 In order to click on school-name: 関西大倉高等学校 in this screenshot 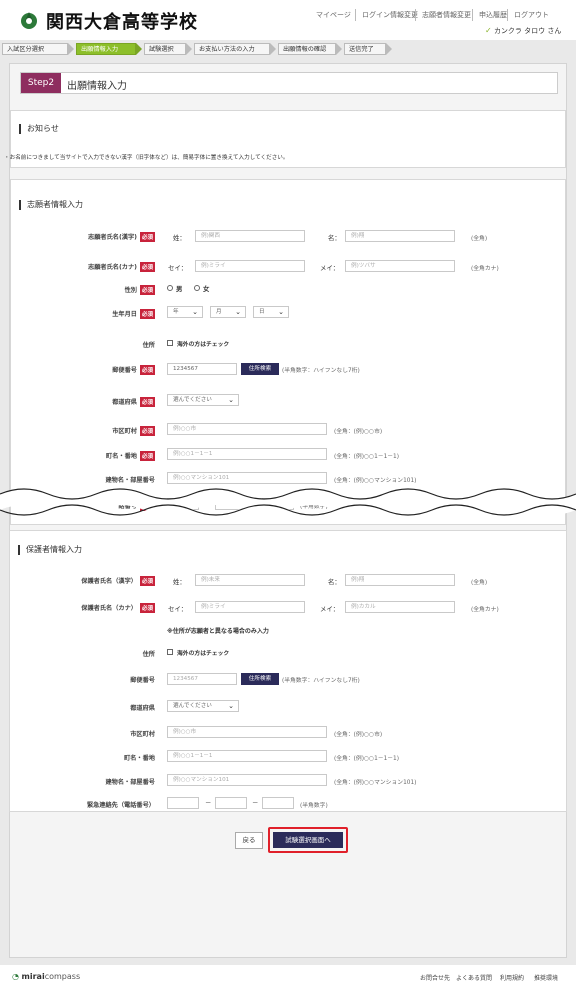, I will do `click(122, 22)`.